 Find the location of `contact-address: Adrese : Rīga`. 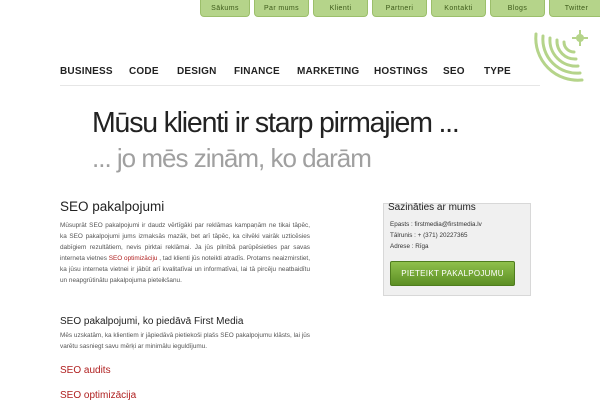

contact-address: Adrese : Rīga is located at coordinates (409, 246).